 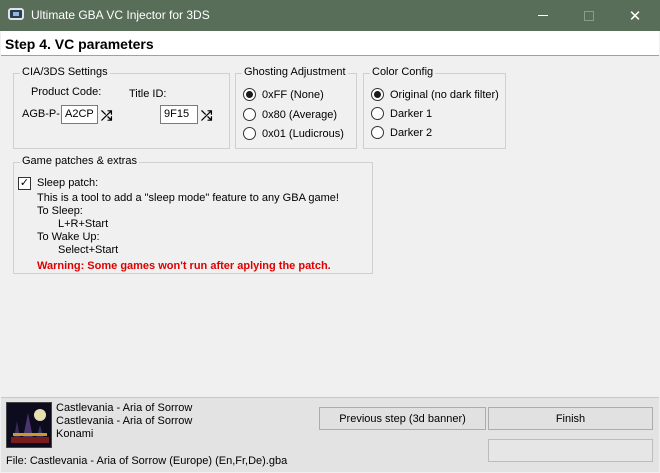 I want to click on close-button: ✕, so click(x=635, y=15).